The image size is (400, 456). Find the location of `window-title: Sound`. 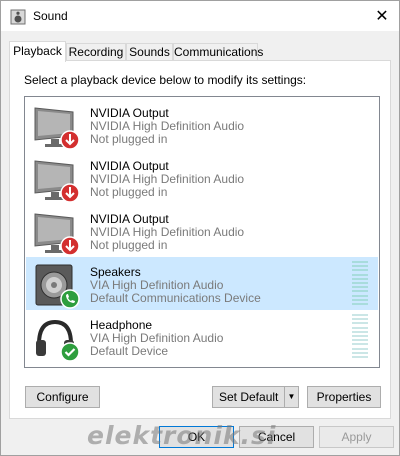

window-title: Sound is located at coordinates (50, 16).